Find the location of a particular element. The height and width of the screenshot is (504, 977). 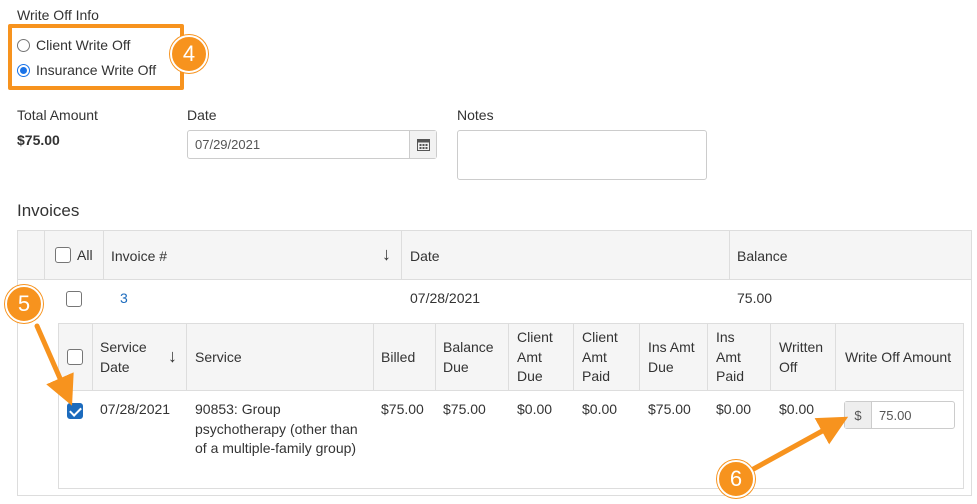

step-6-callout: 6 is located at coordinates (736, 479).